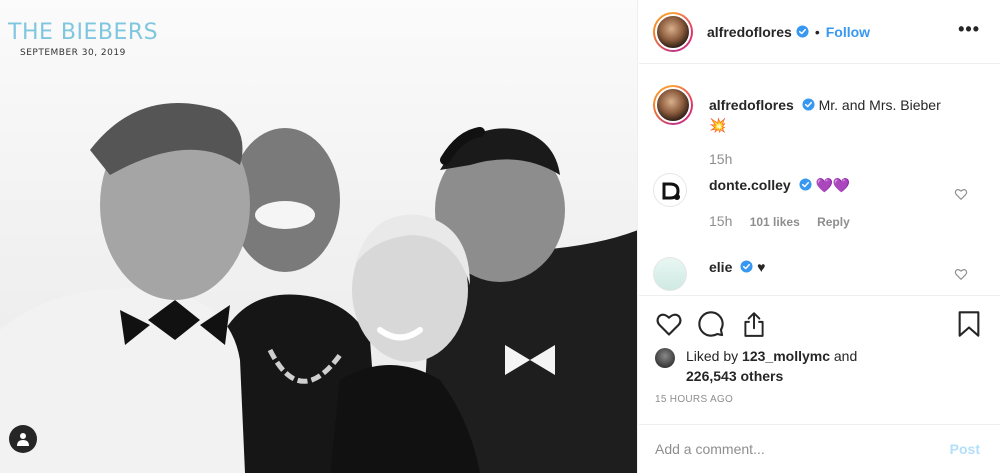 The image size is (1000, 473). I want to click on post-header: alfredoflores • Follow •••, so click(819, 32).